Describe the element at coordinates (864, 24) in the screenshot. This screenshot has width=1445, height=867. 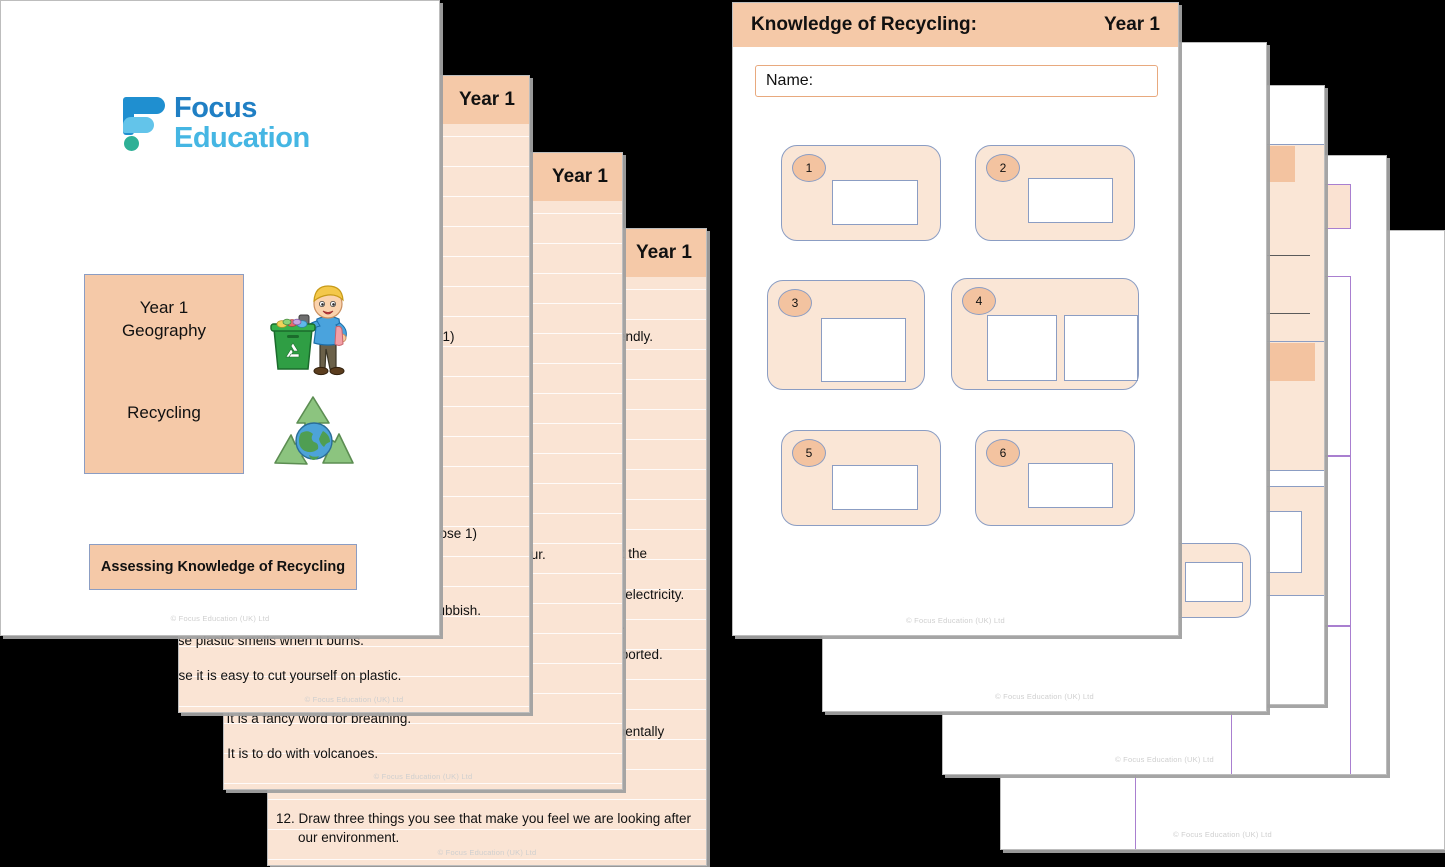
I see `worksheet-title: Knowledge of Recycling:` at that location.